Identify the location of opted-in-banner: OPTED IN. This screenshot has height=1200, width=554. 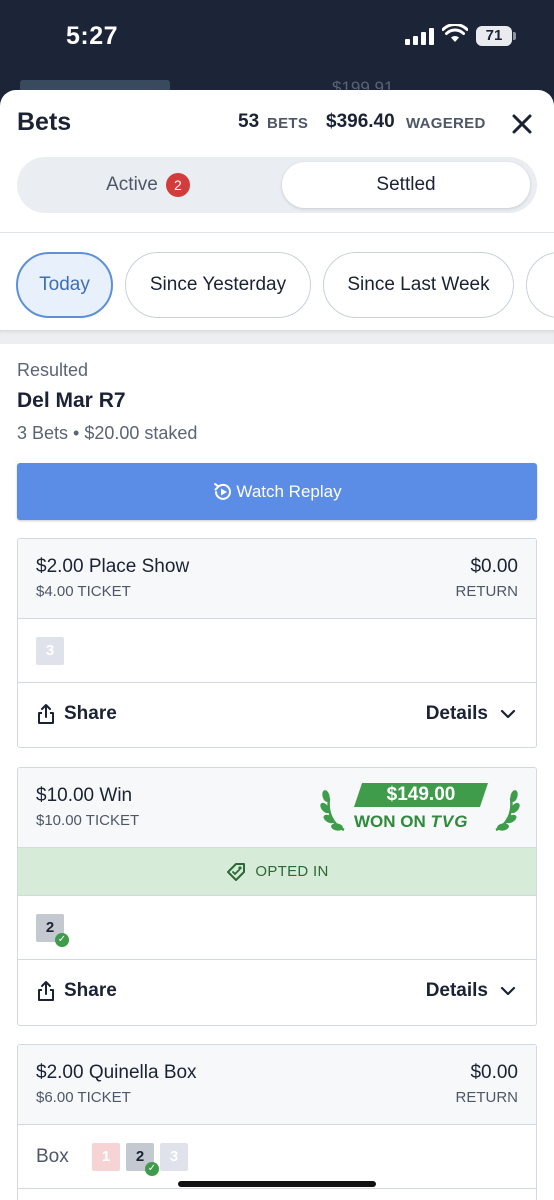
(277, 872).